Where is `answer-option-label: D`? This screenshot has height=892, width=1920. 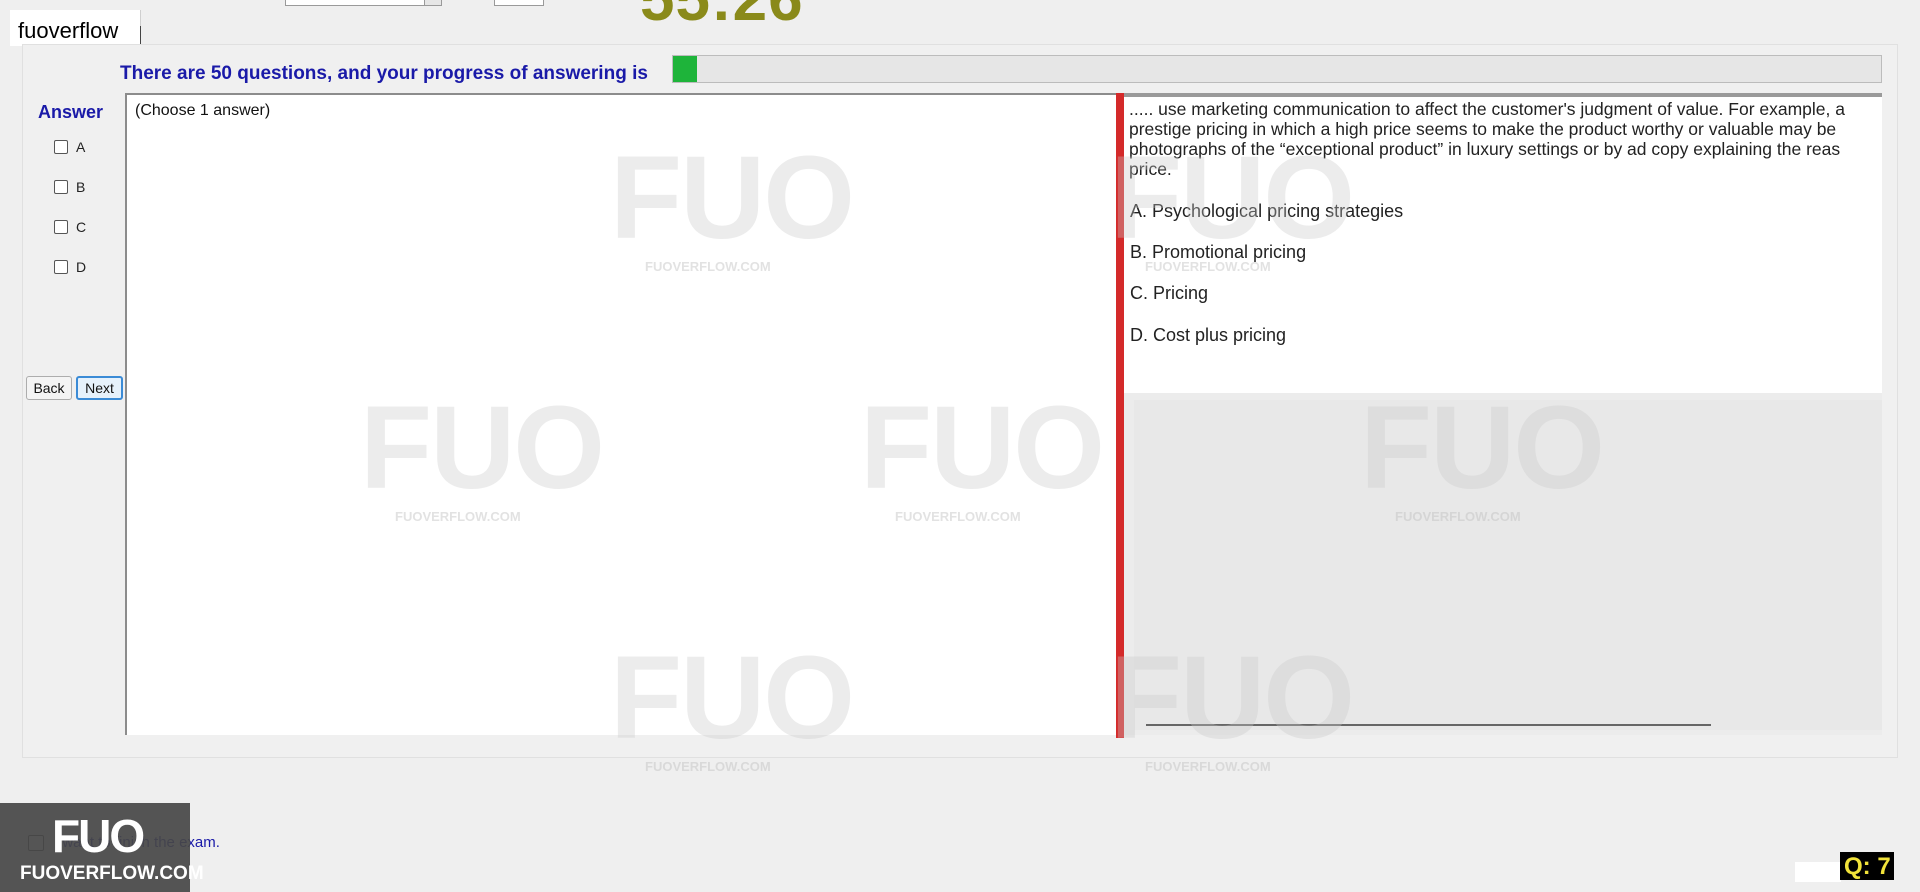 answer-option-label: D is located at coordinates (81, 267).